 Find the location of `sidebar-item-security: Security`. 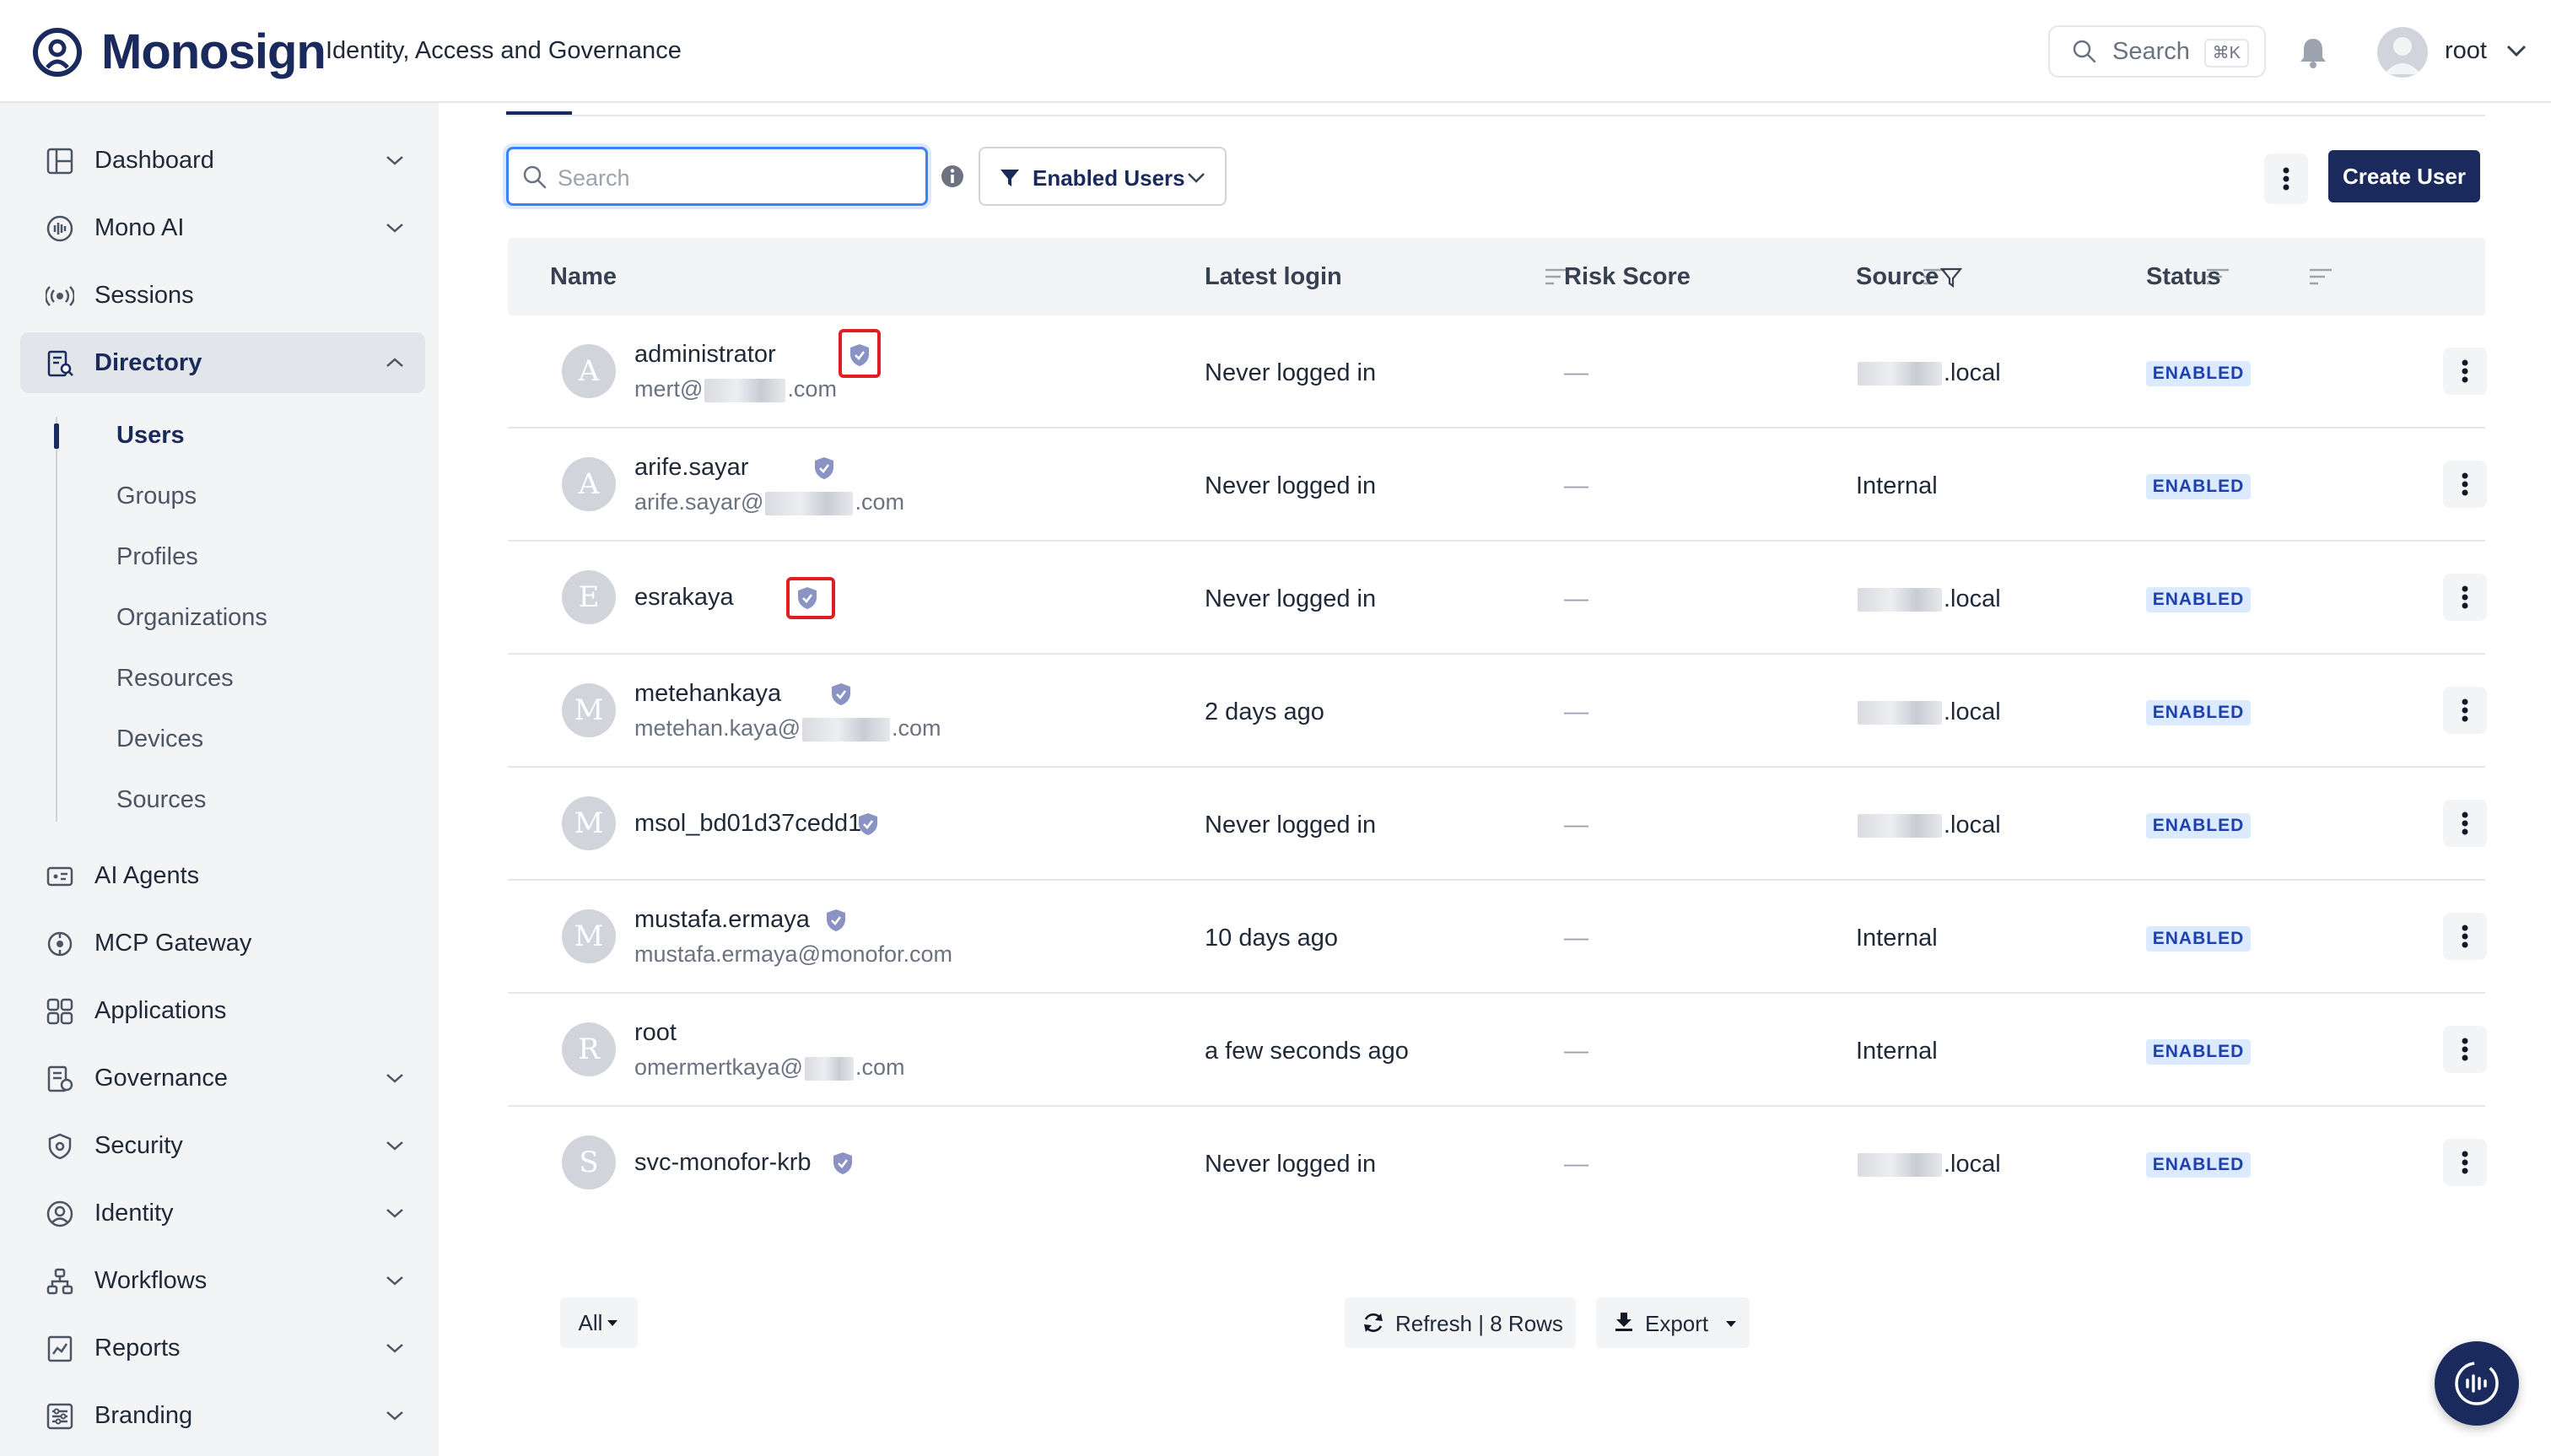

sidebar-item-security: Security is located at coordinates (222, 1145).